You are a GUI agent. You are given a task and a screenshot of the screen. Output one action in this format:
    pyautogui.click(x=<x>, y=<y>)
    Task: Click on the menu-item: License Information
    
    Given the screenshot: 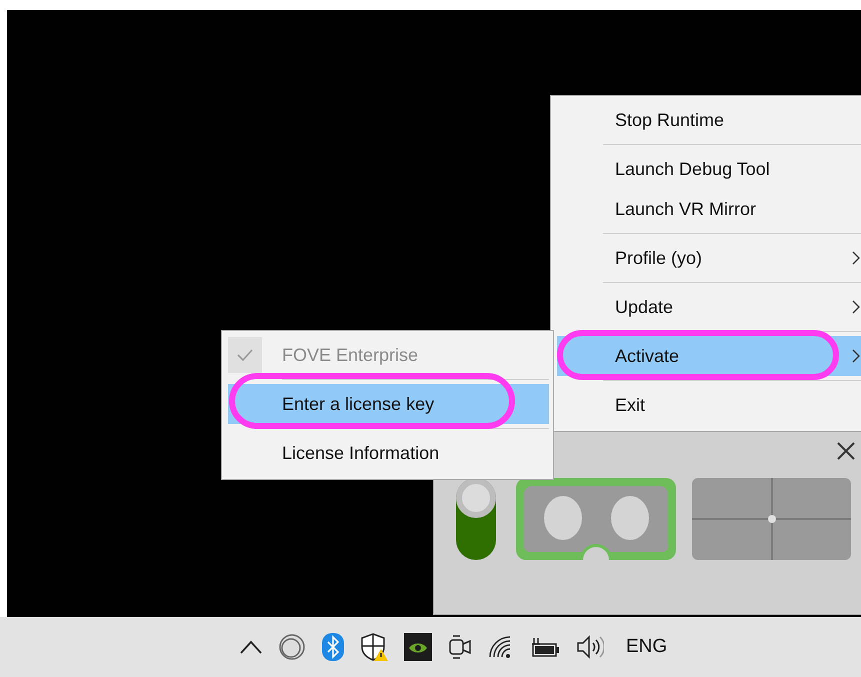 What is the action you would take?
    pyautogui.click(x=388, y=453)
    